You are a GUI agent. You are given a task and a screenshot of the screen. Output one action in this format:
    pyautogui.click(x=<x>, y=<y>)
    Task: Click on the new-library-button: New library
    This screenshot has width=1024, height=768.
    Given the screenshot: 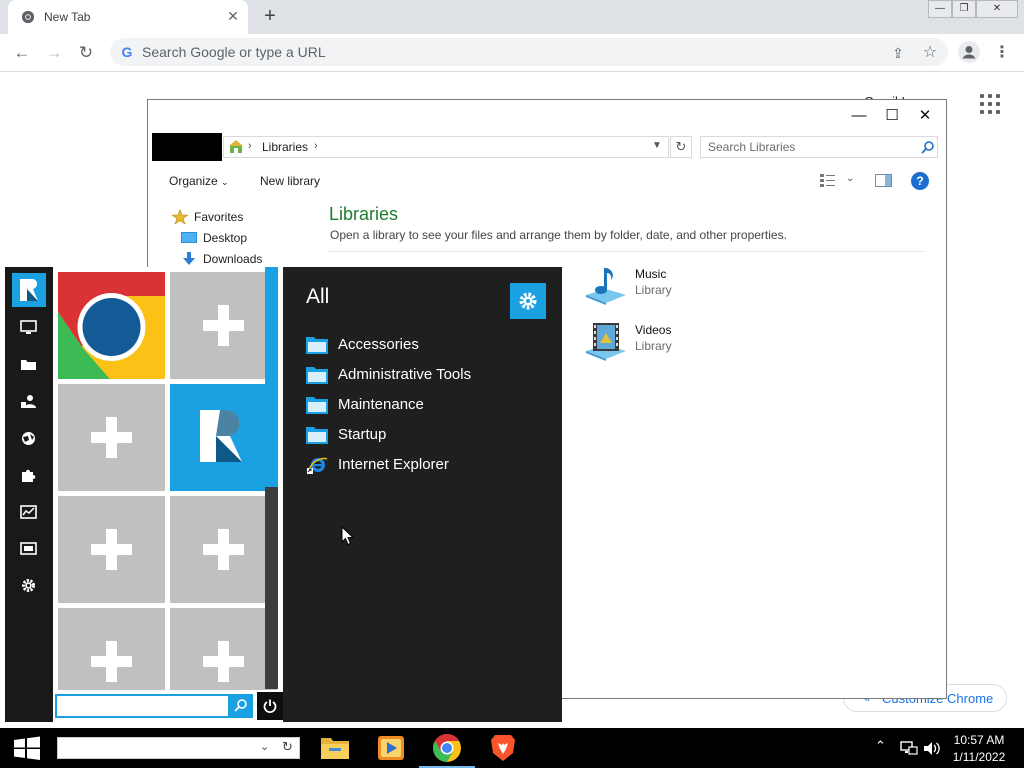 What is the action you would take?
    pyautogui.click(x=290, y=181)
    